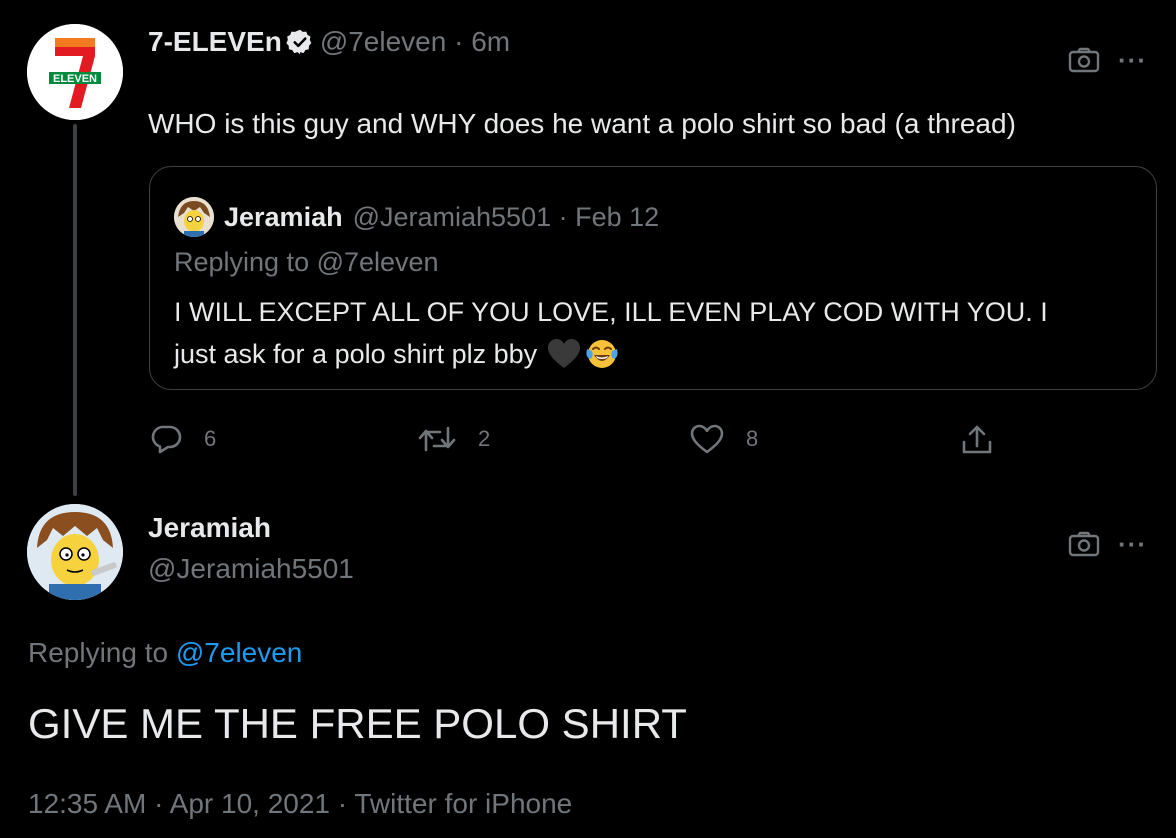 This screenshot has width=1176, height=838. Describe the element at coordinates (484, 438) in the screenshot. I see `retweet-count: 2` at that location.